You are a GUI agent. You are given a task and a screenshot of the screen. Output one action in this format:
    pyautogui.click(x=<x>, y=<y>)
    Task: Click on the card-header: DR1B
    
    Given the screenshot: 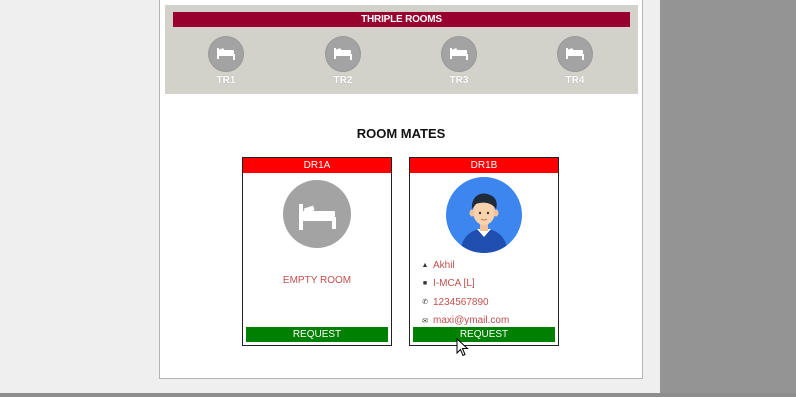 What is the action you would take?
    pyautogui.click(x=484, y=165)
    